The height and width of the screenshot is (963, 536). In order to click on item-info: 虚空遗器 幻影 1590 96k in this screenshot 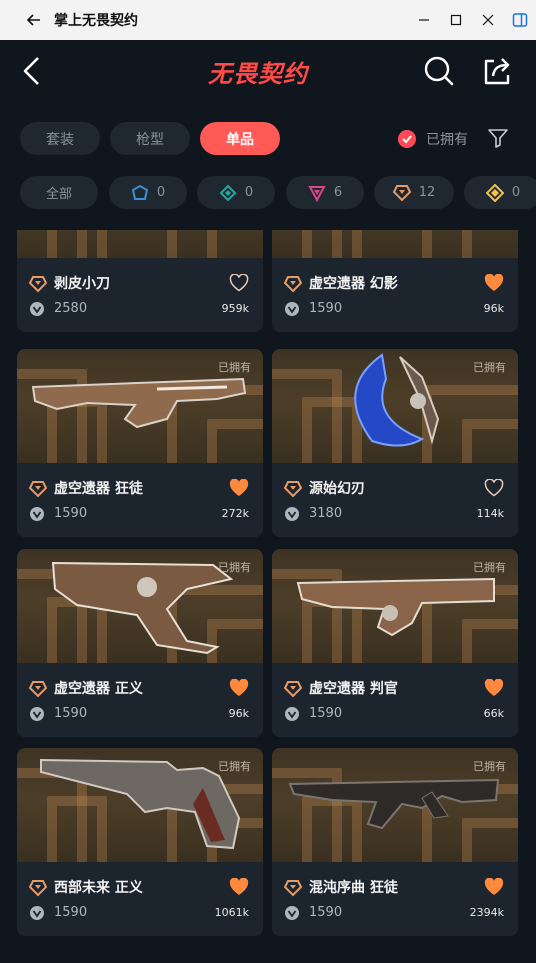, I will do `click(395, 295)`.